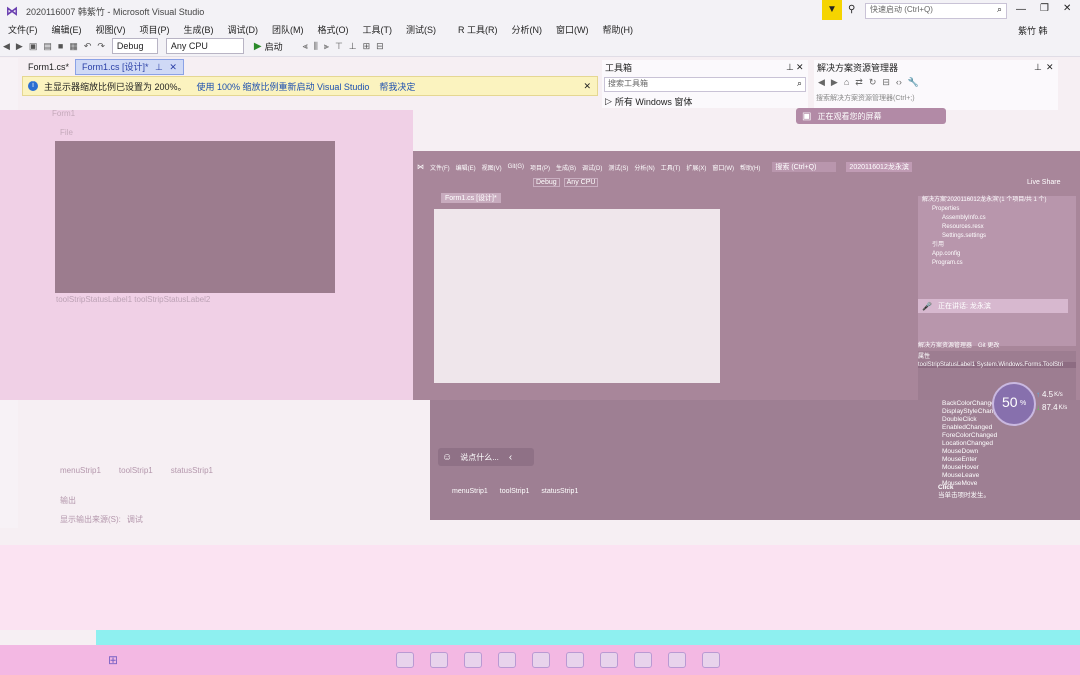 The image size is (1080, 675). Describe the element at coordinates (1044, 8) in the screenshot. I see `maximize-button: ❐` at that location.